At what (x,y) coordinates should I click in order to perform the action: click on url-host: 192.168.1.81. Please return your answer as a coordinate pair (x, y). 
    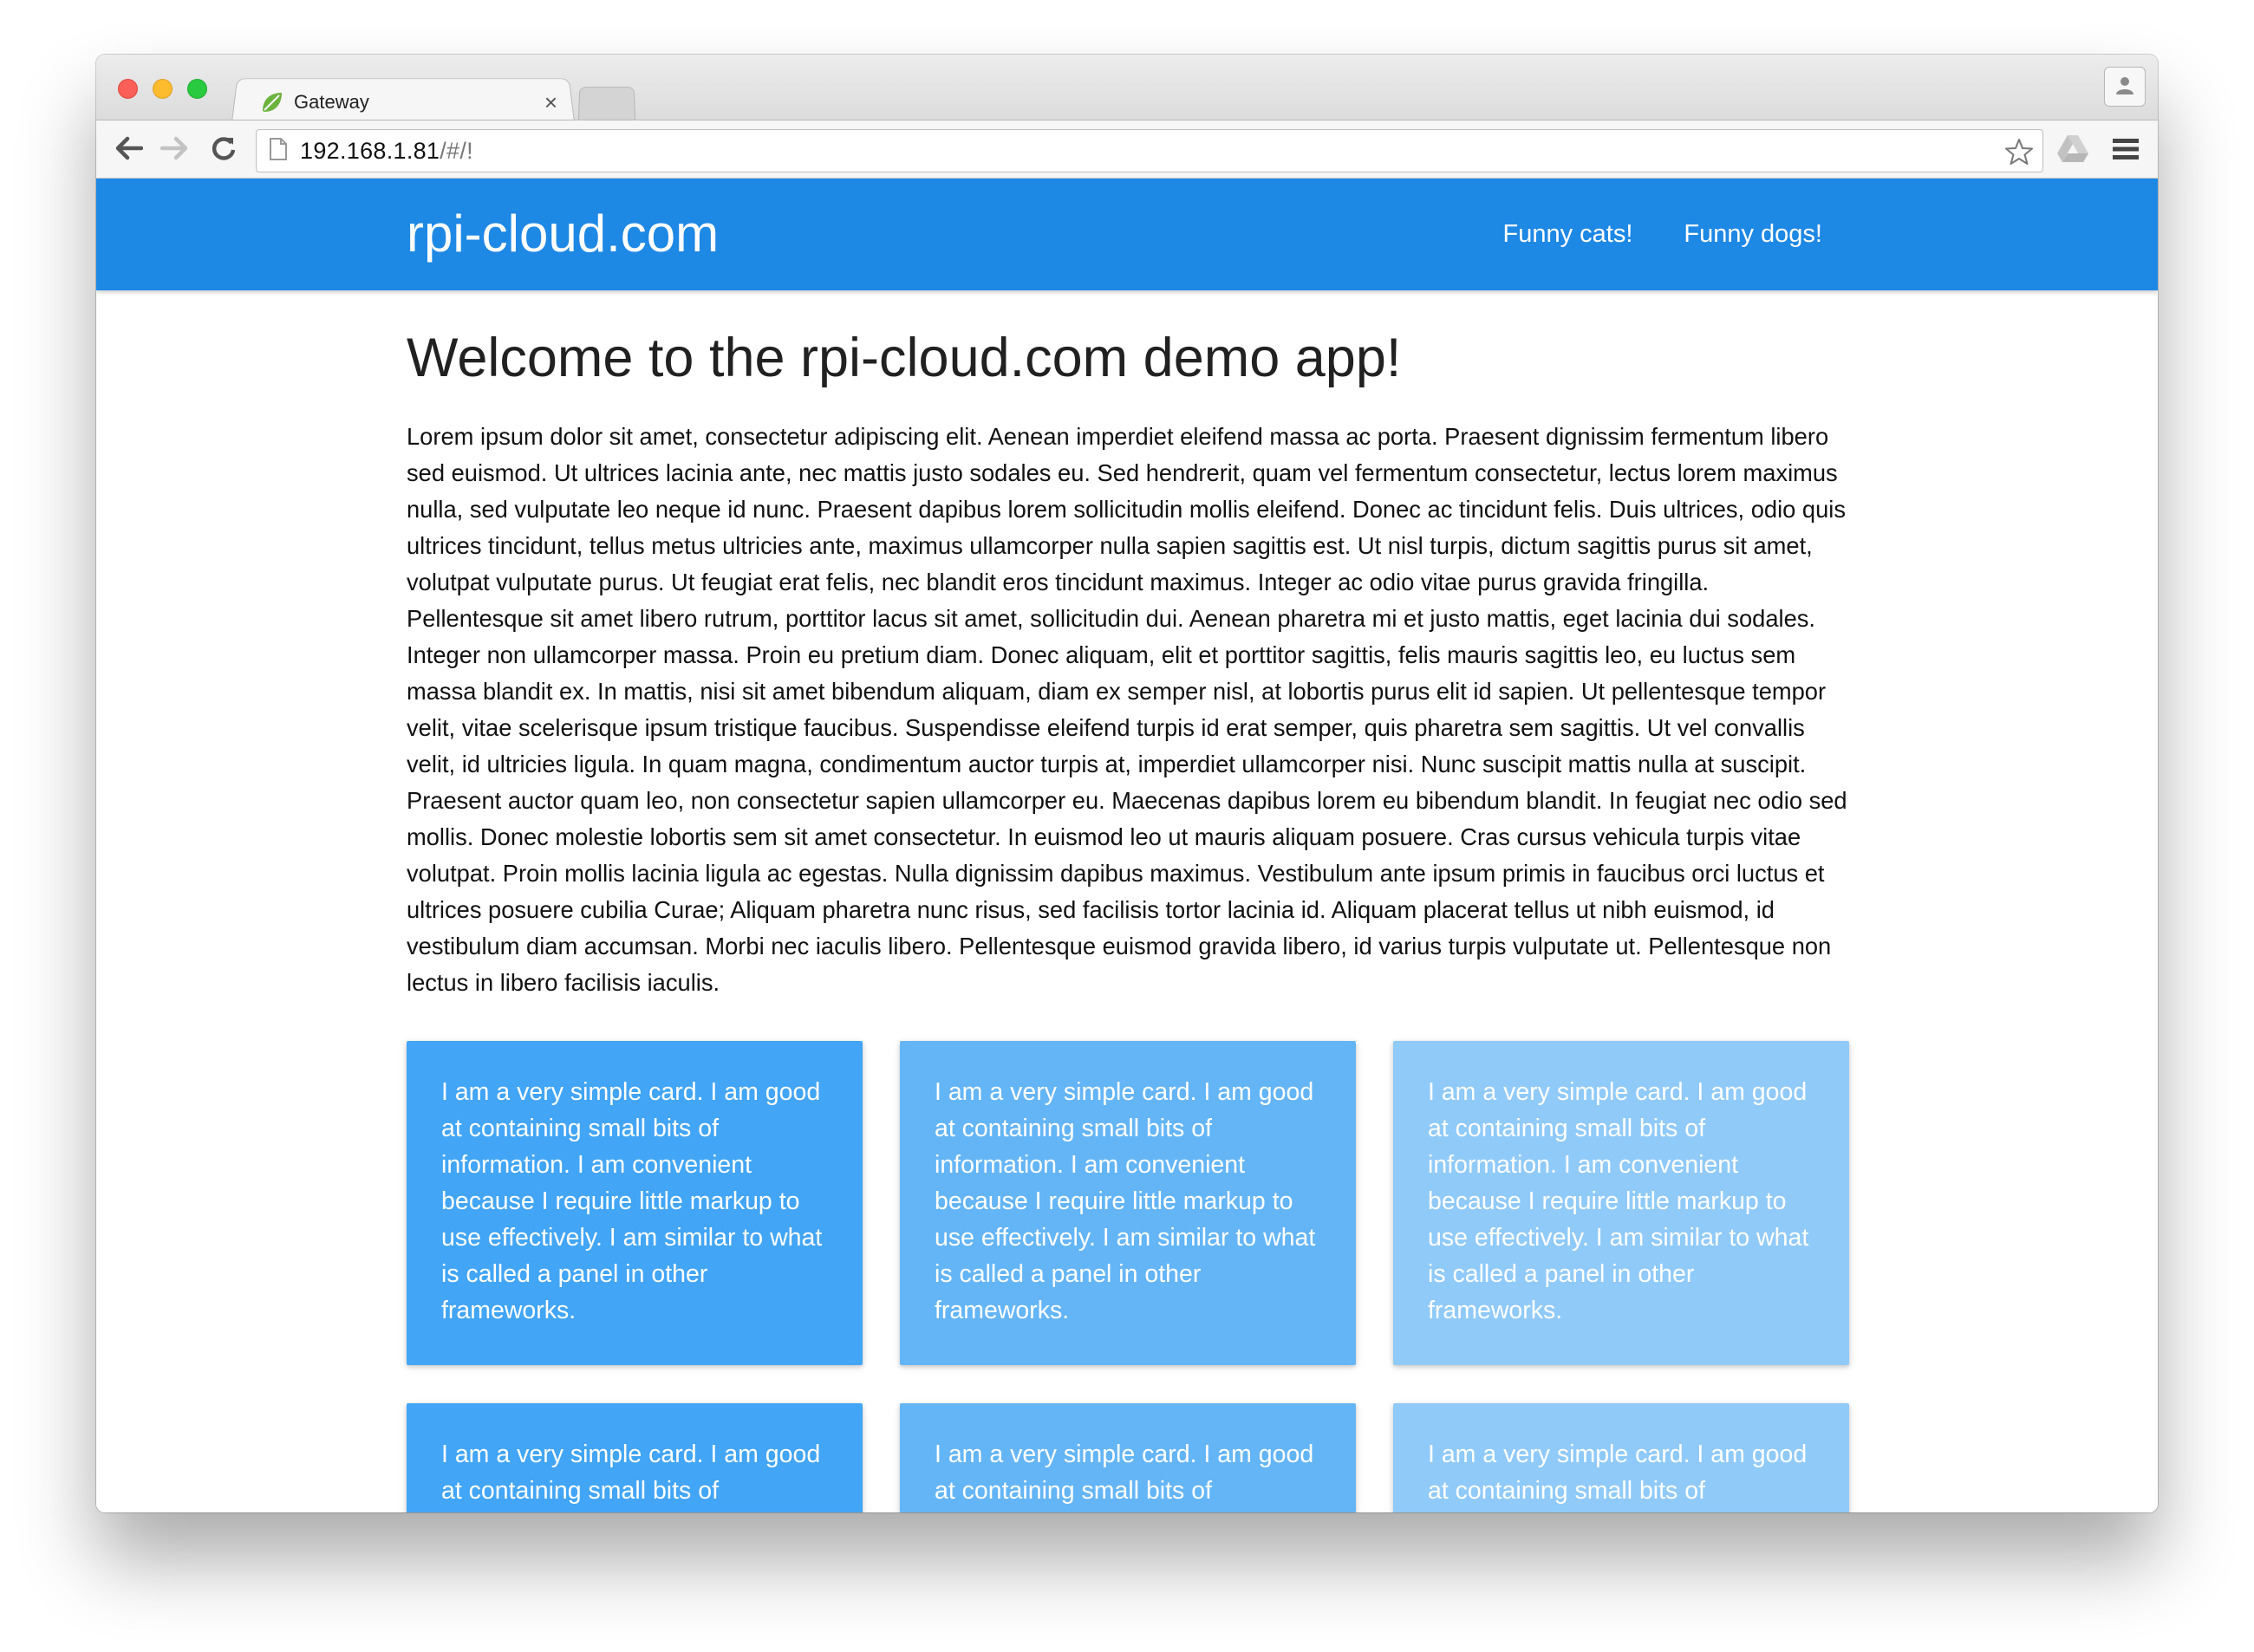
    Looking at the image, I should click on (370, 150).